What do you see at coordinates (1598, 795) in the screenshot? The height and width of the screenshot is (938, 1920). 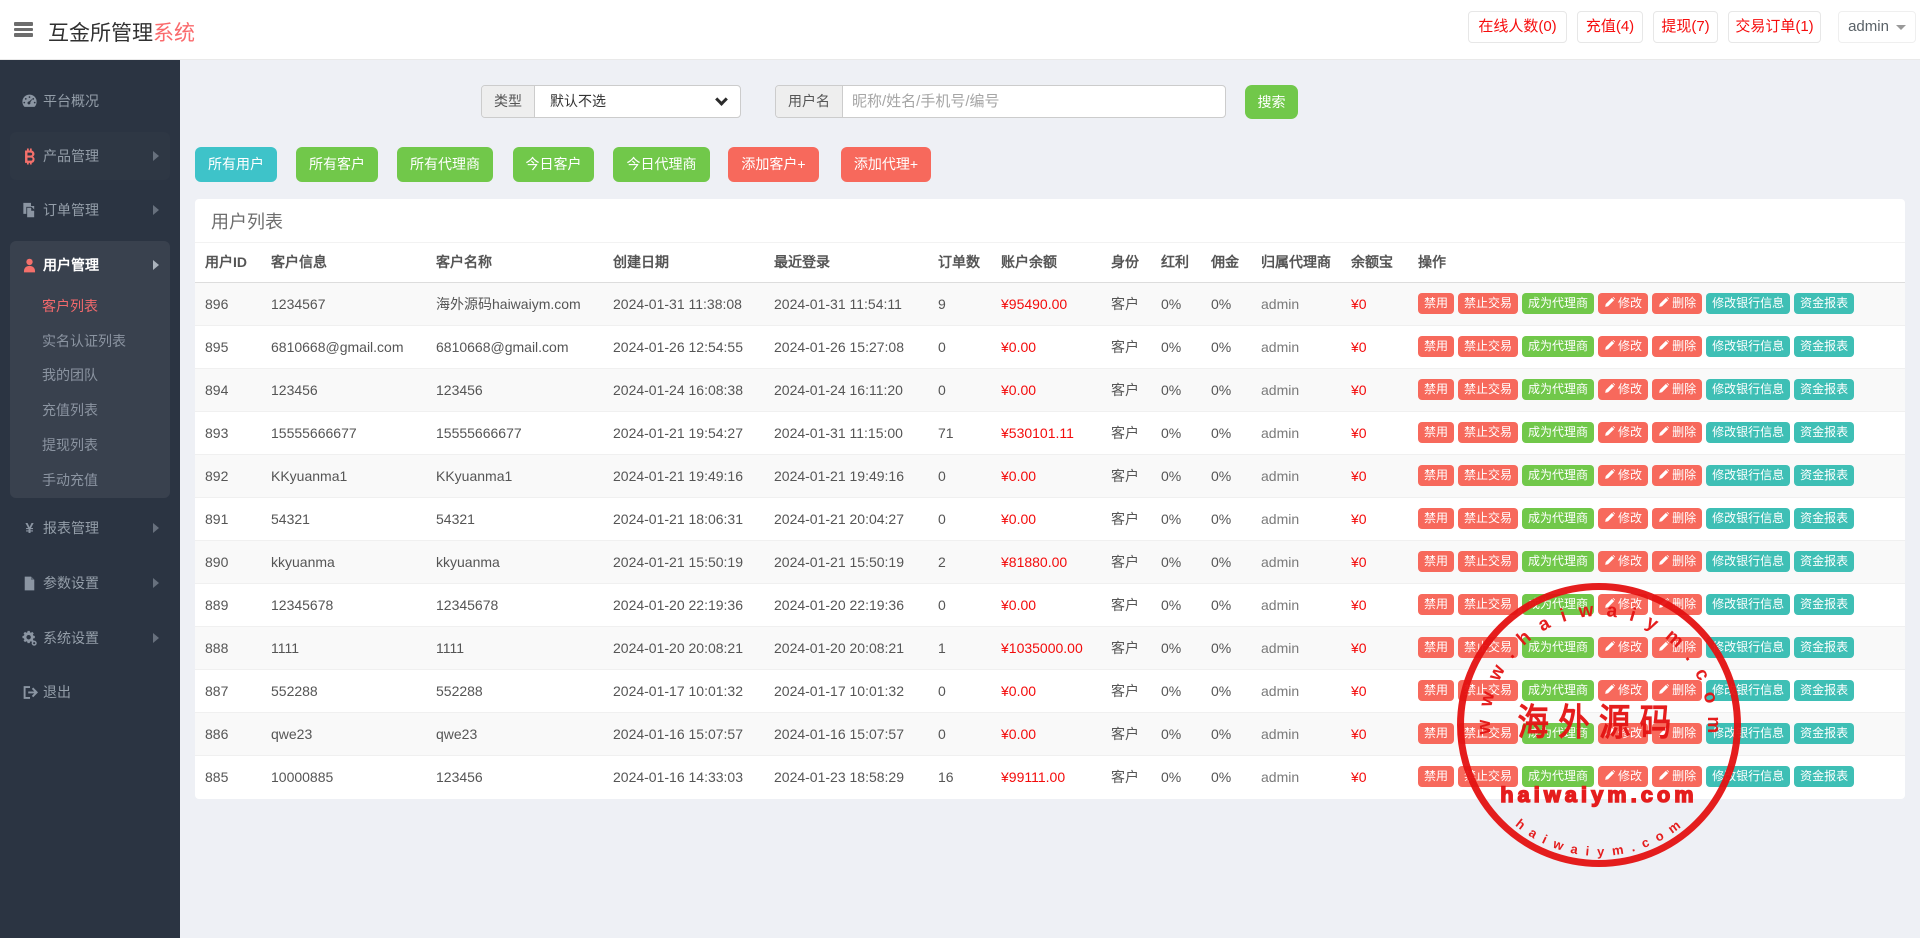 I see `svg-text: haiwaiym.com` at bounding box center [1598, 795].